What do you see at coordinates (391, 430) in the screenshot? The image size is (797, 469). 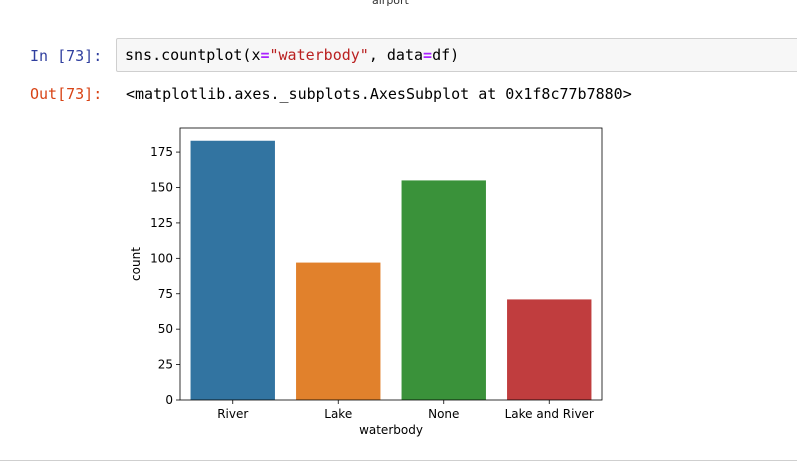 I see `x-axis-label: waterbody` at bounding box center [391, 430].